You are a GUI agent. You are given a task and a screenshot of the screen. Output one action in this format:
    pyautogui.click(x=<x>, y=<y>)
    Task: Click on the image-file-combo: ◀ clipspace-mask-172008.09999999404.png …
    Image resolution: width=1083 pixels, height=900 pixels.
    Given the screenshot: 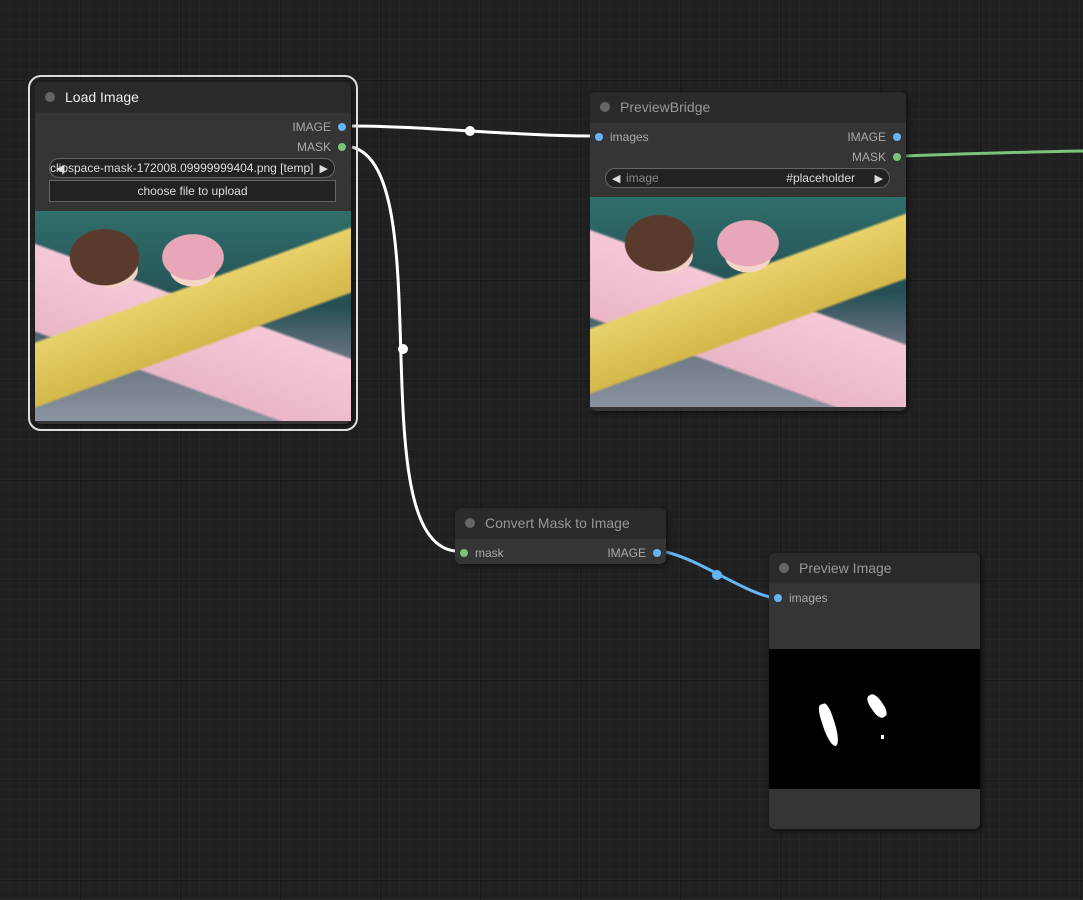 What is the action you would take?
    pyautogui.click(x=192, y=168)
    